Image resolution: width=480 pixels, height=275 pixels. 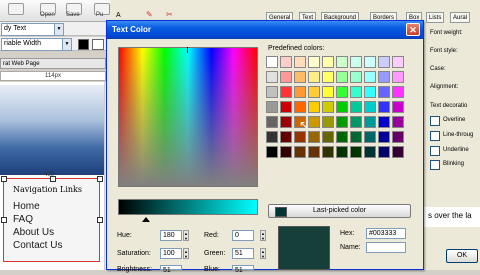 What do you see at coordinates (37, 245) in the screenshot?
I see `nav-link-contact: Contact Us` at bounding box center [37, 245].